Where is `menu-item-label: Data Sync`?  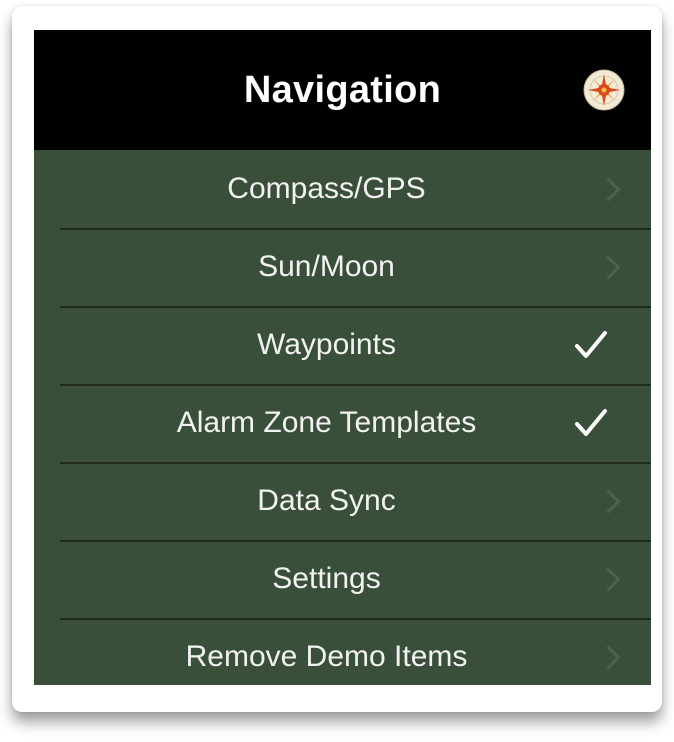
menu-item-label: Data Sync is located at coordinates (326, 500).